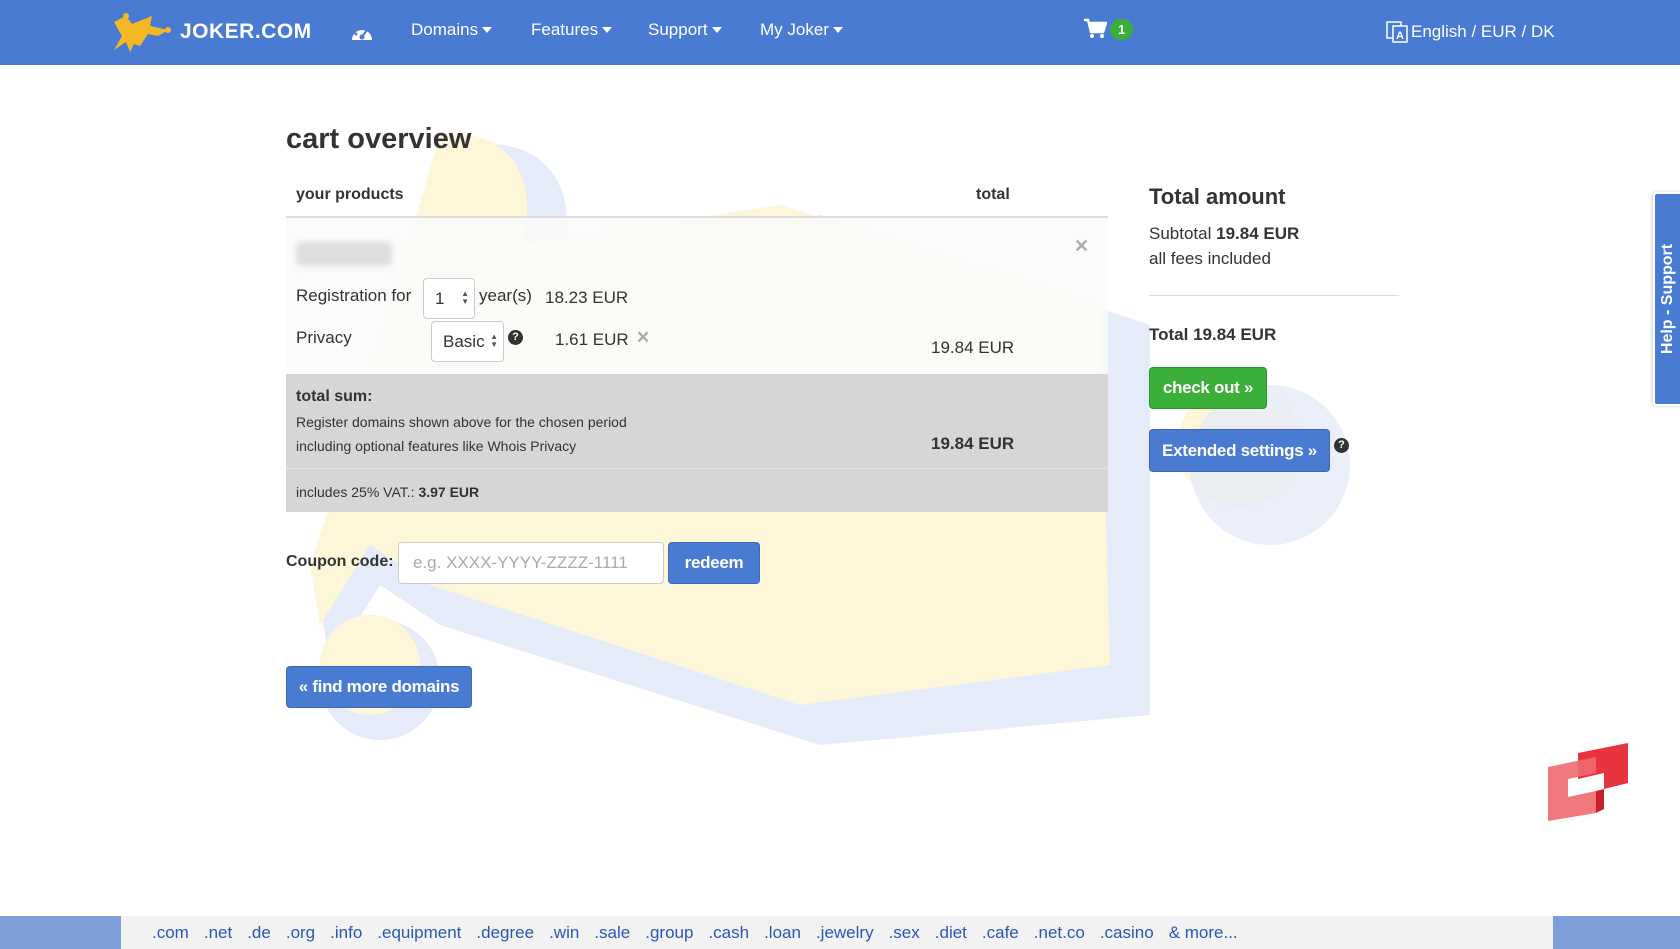 The image size is (1680, 949). I want to click on checkout-button: check out », so click(1208, 388).